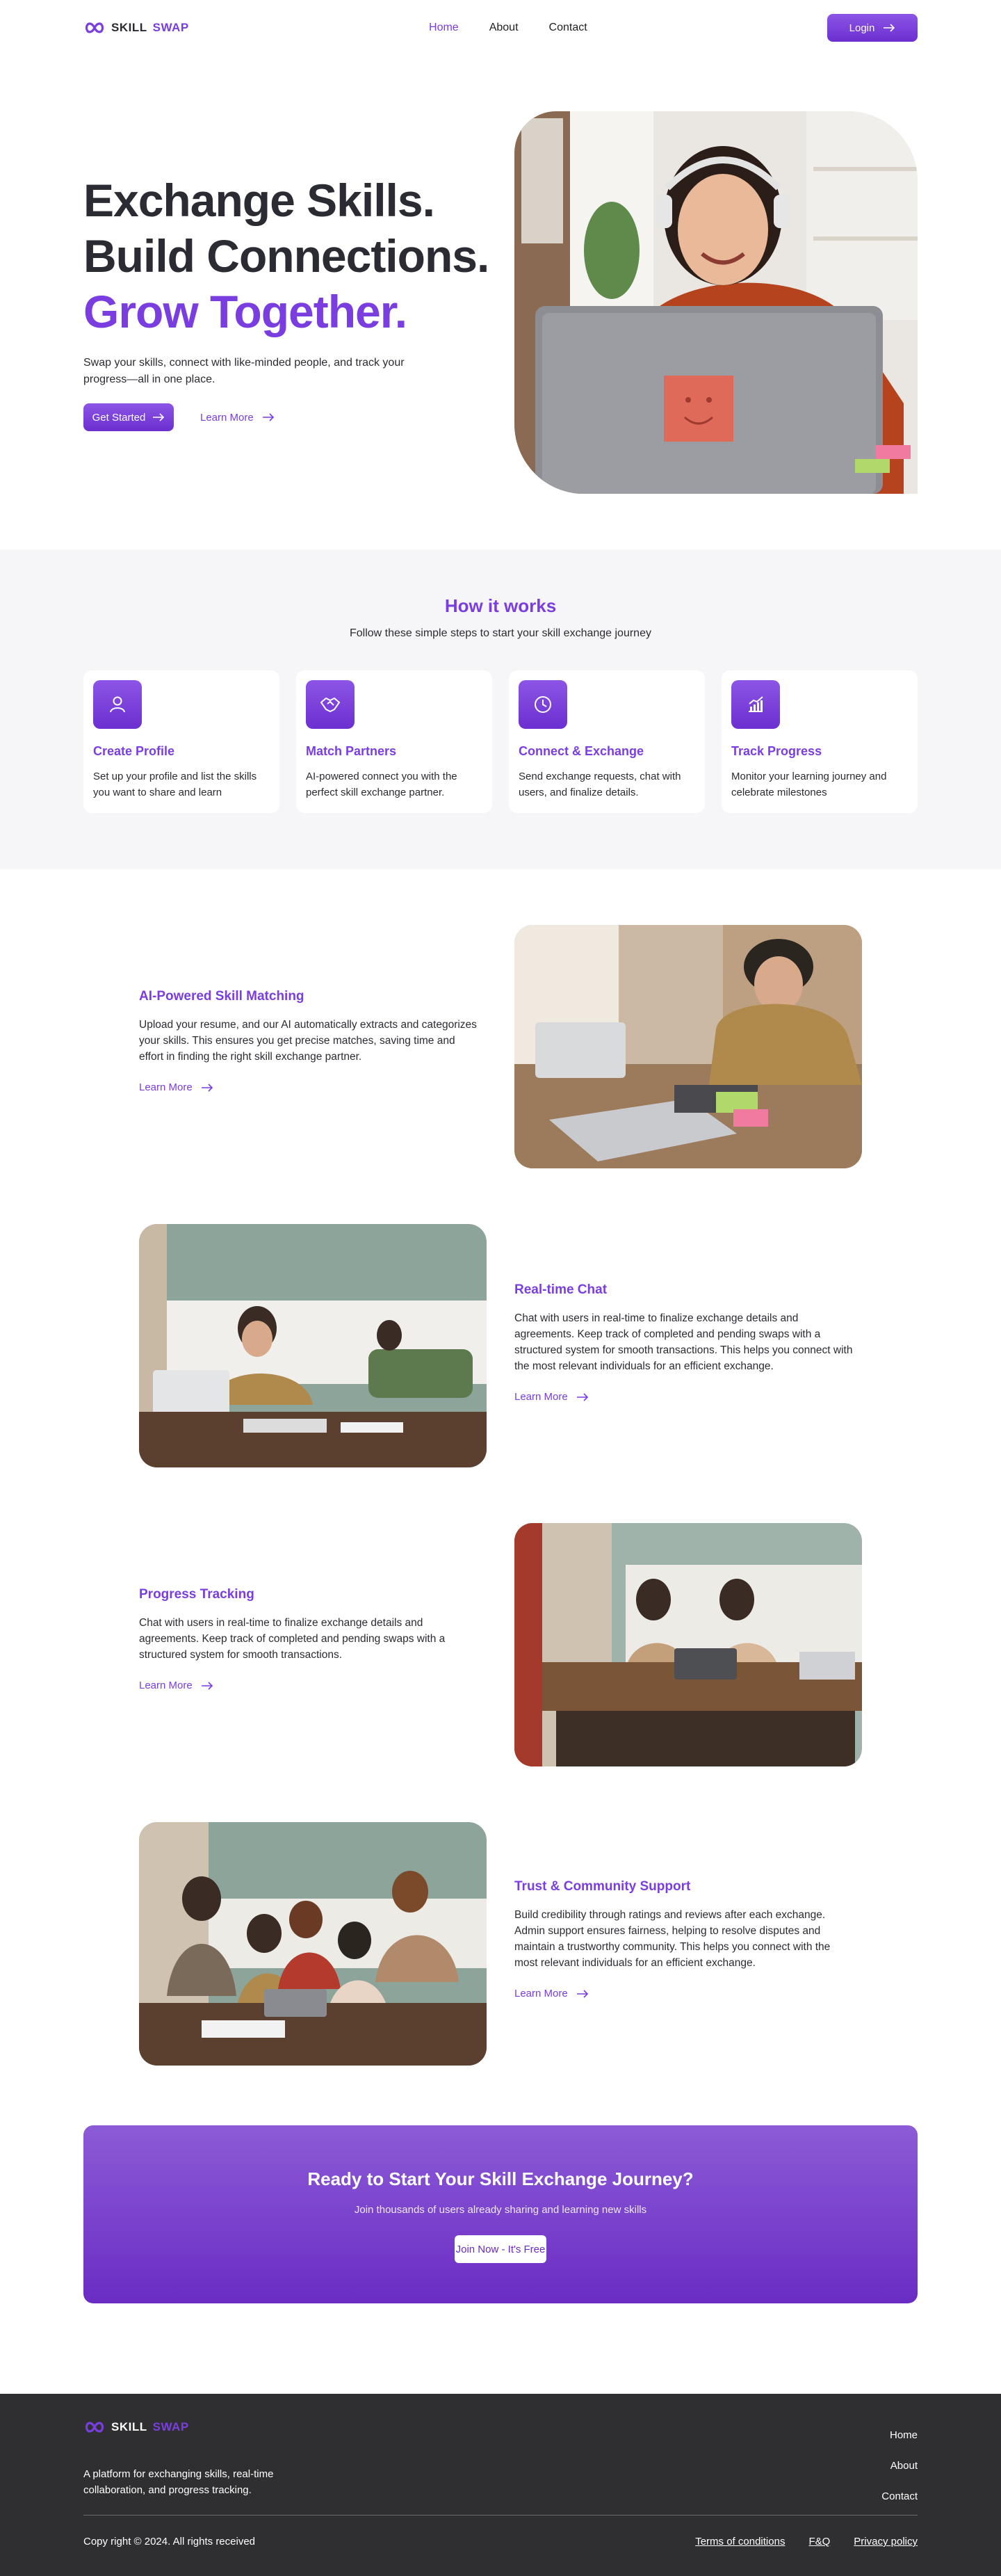 Image resolution: width=1001 pixels, height=2576 pixels. Describe the element at coordinates (134, 751) in the screenshot. I see `card-title: Create Profile` at that location.